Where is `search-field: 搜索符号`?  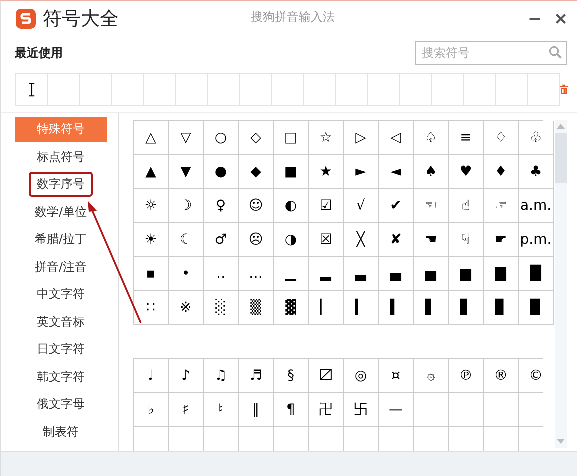 search-field: 搜索符号 is located at coordinates (491, 53).